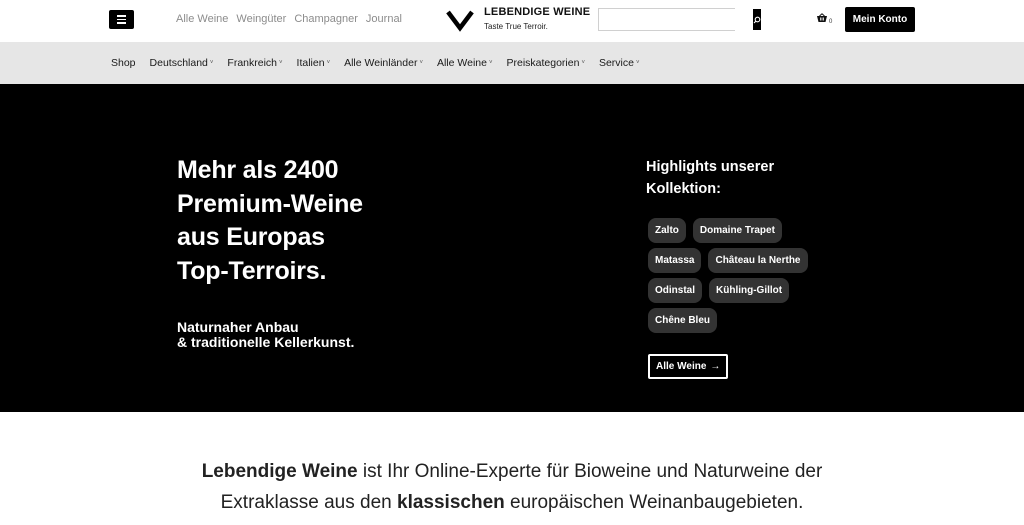 The width and height of the screenshot is (1024, 525). I want to click on nav-item-label: Alle Weine, so click(461, 63).